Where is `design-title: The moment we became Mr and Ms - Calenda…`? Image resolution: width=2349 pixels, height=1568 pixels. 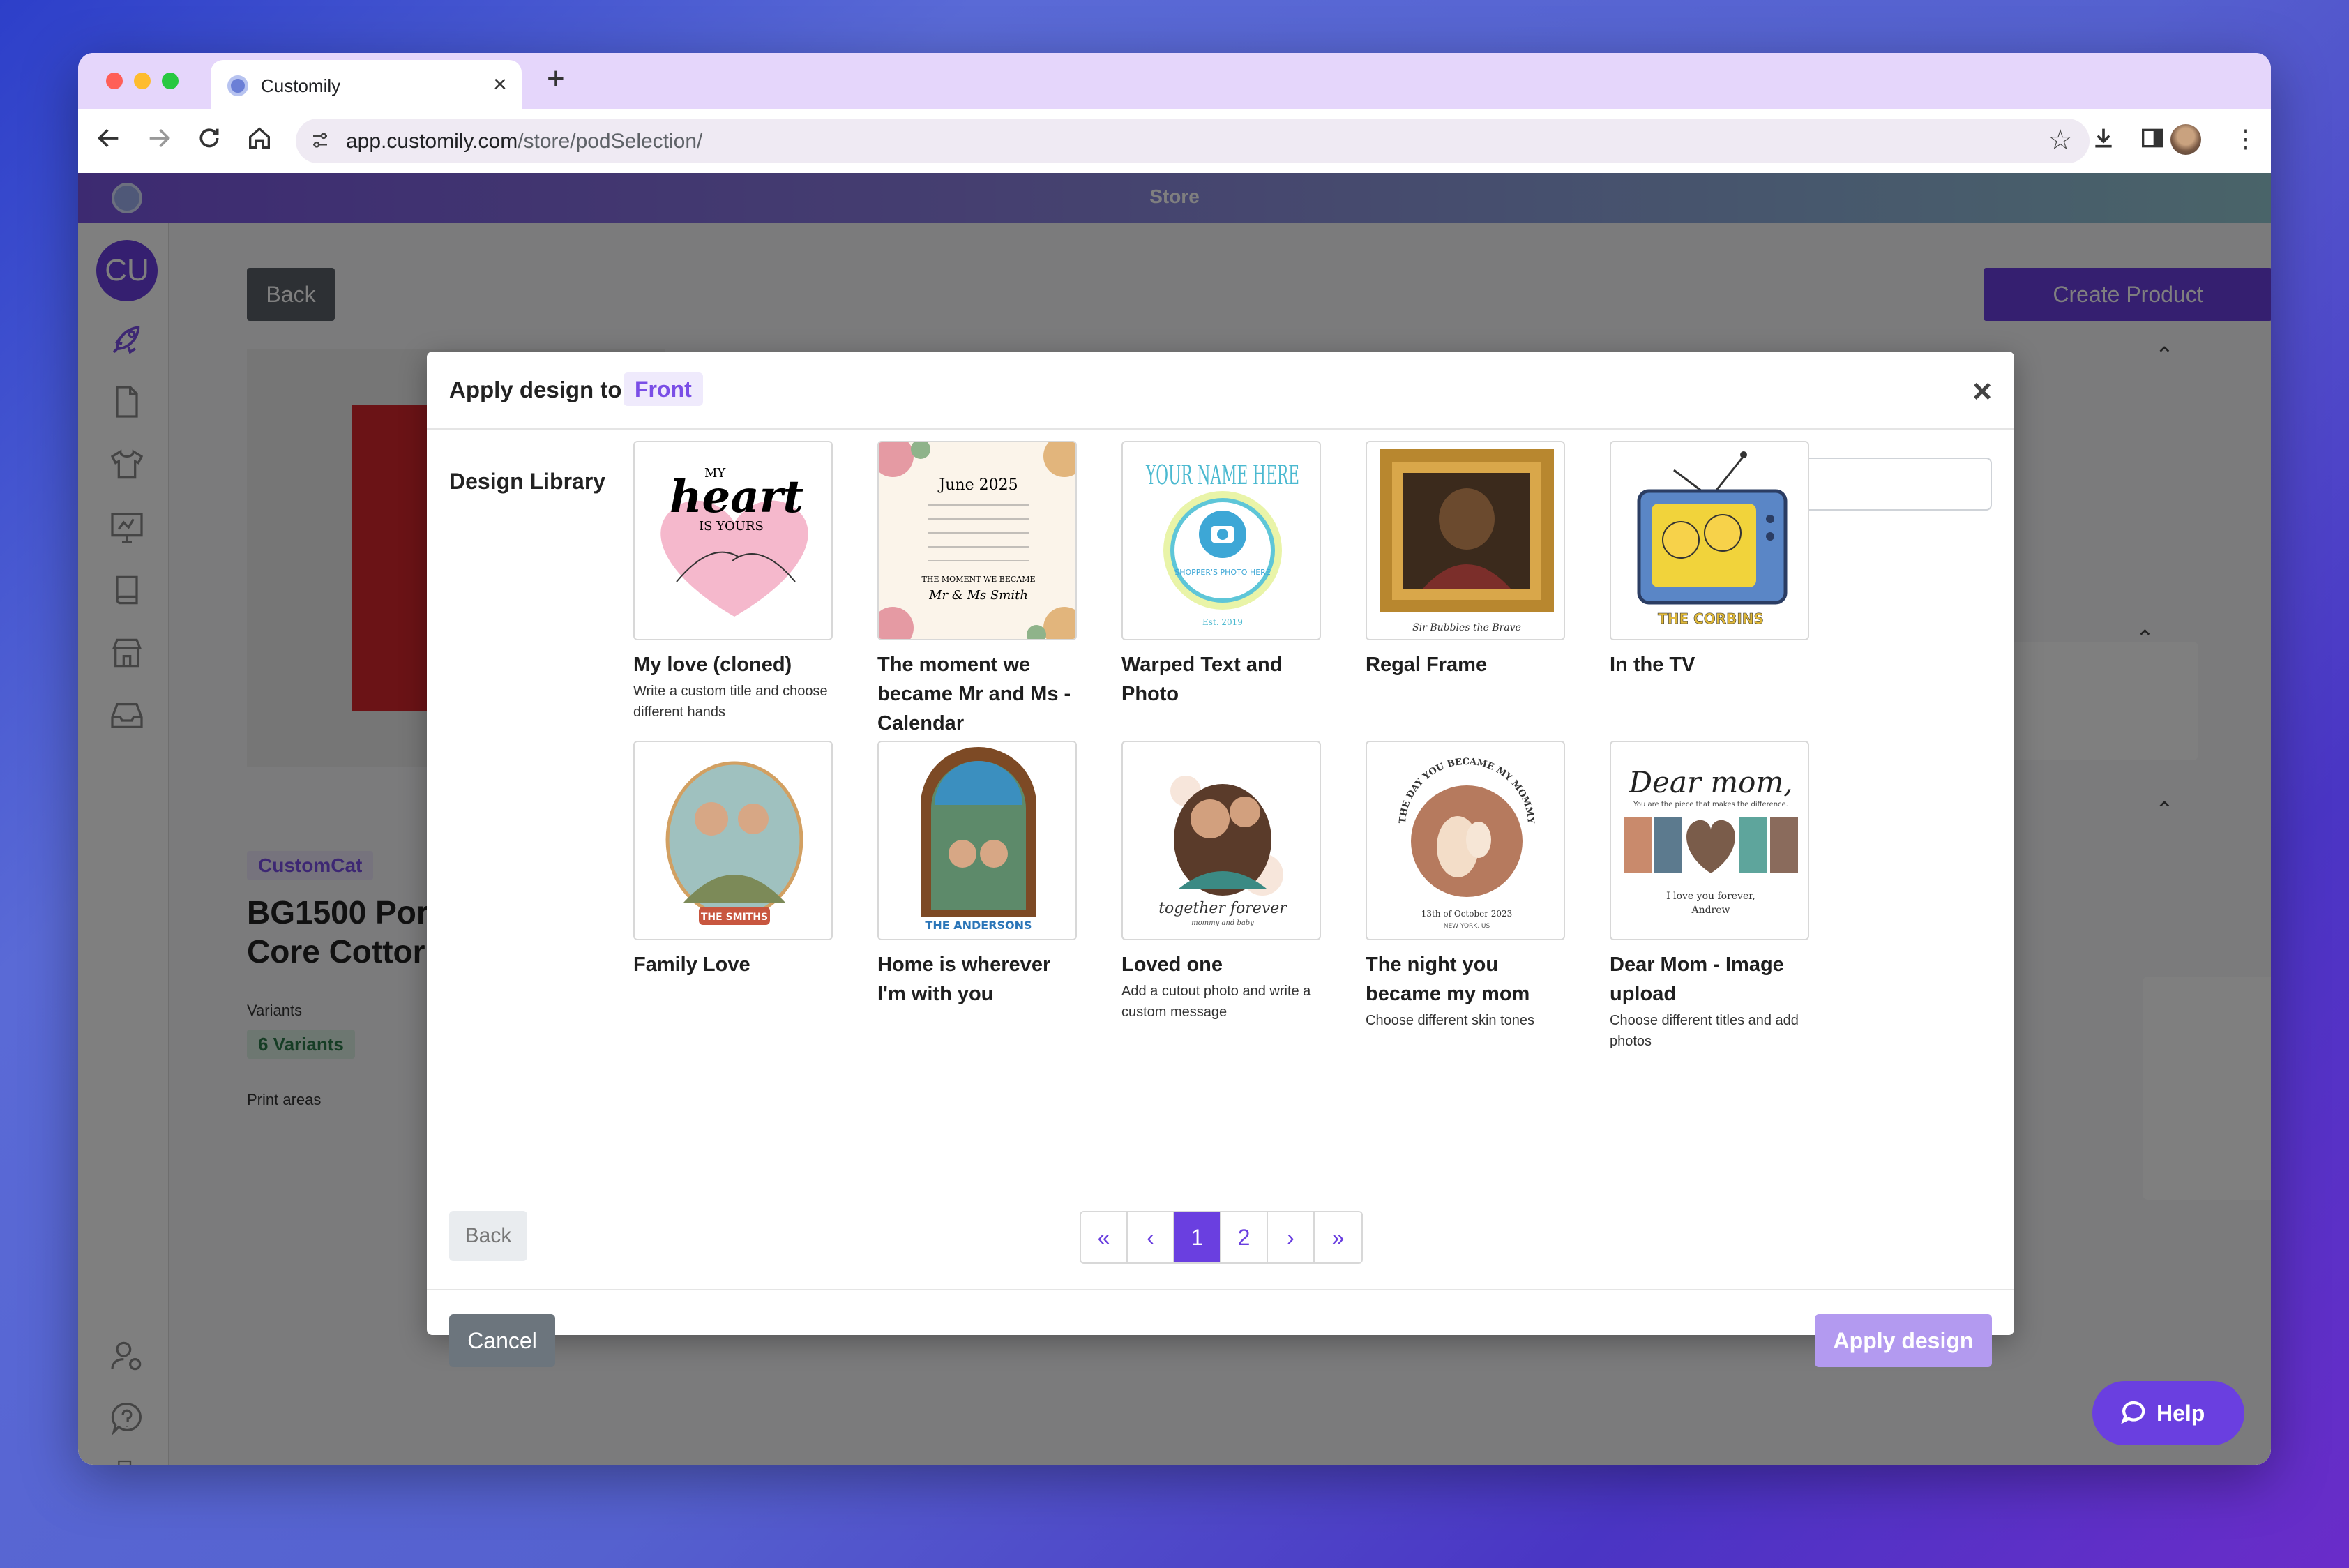
design-title: The moment we became Mr and Ms - Calenda… is located at coordinates (979, 694).